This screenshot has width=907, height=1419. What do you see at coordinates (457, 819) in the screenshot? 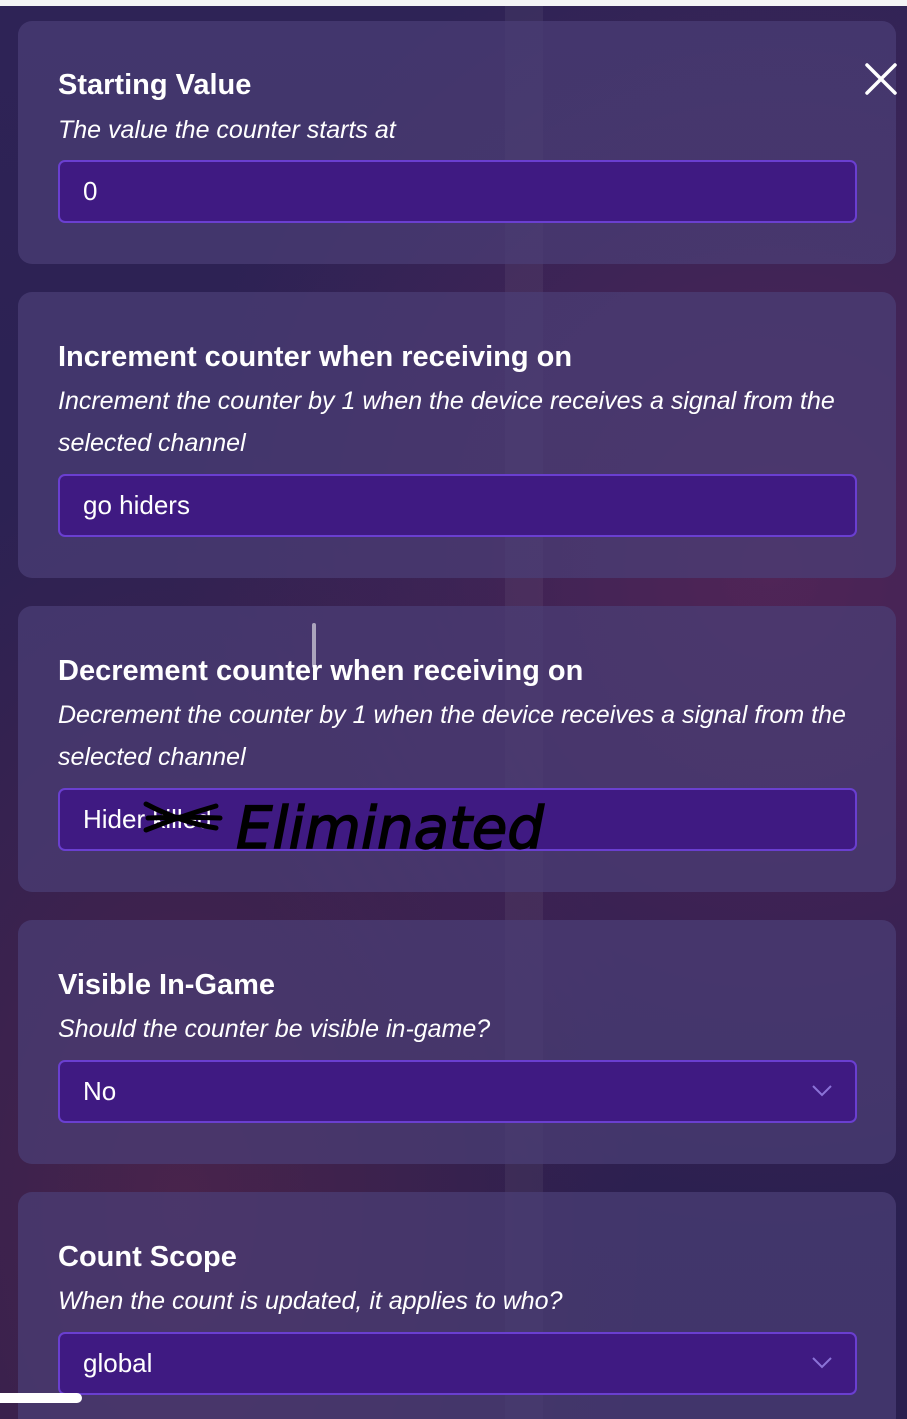
I see `decrement-channel-input: Hider killed` at bounding box center [457, 819].